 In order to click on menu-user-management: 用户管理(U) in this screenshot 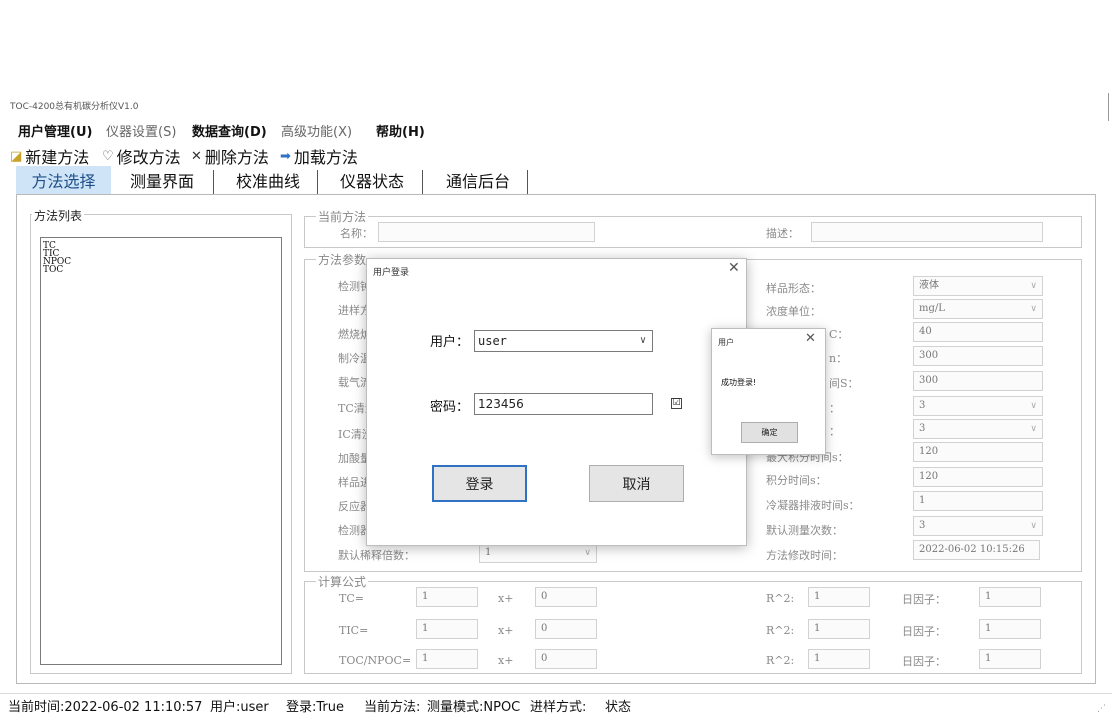, I will do `click(55, 130)`.